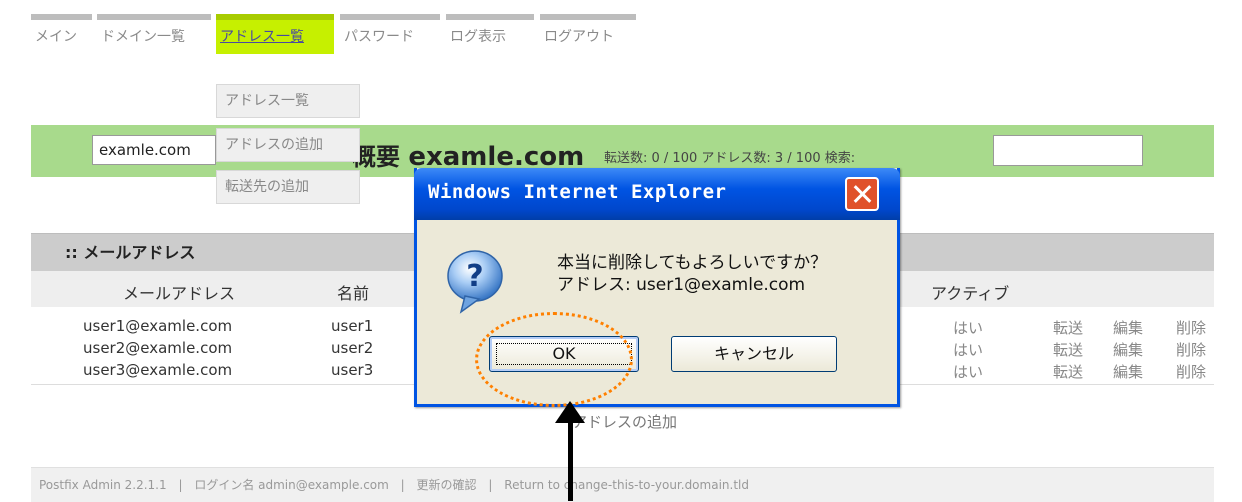 The width and height of the screenshot is (1242, 502). I want to click on footer-update-link: 更新の確認, so click(447, 485).